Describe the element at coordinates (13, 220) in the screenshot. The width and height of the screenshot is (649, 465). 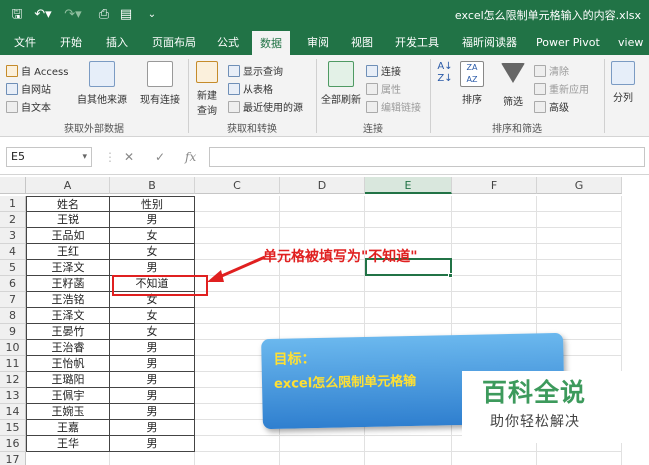
I see `row-header-2: 2` at that location.